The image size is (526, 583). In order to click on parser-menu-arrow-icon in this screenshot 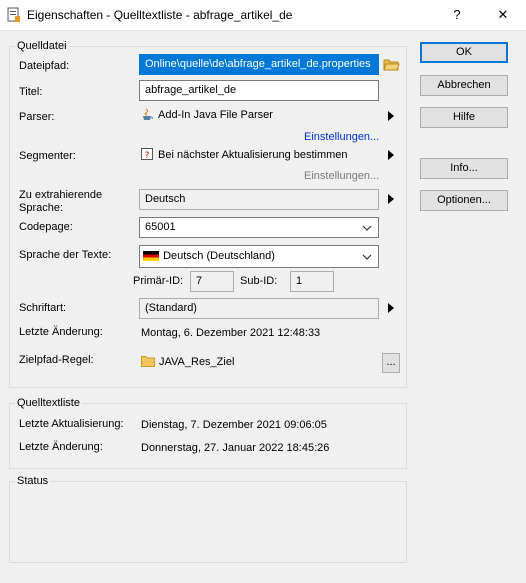, I will do `click(391, 116)`.